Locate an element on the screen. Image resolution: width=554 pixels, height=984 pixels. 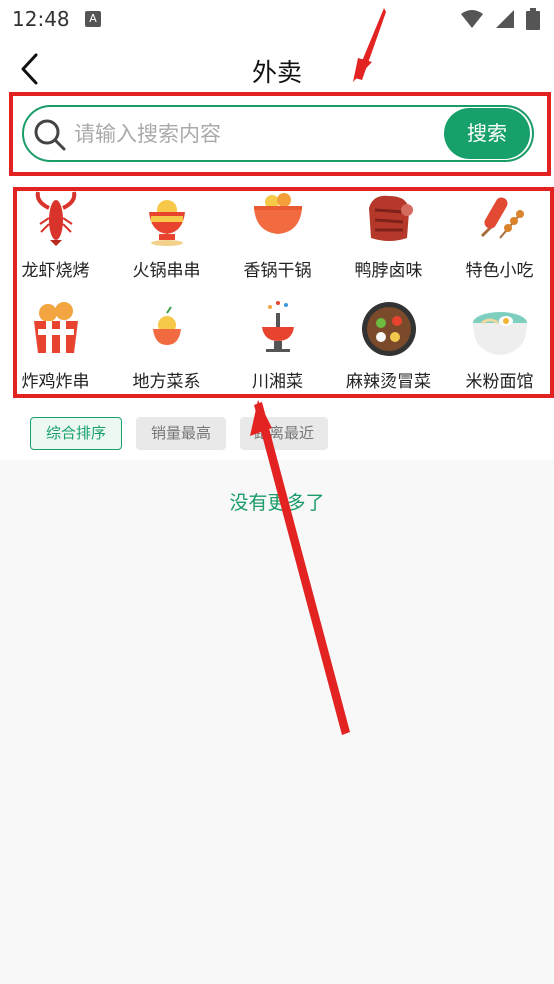
signal-icon is located at coordinates (504, 19).